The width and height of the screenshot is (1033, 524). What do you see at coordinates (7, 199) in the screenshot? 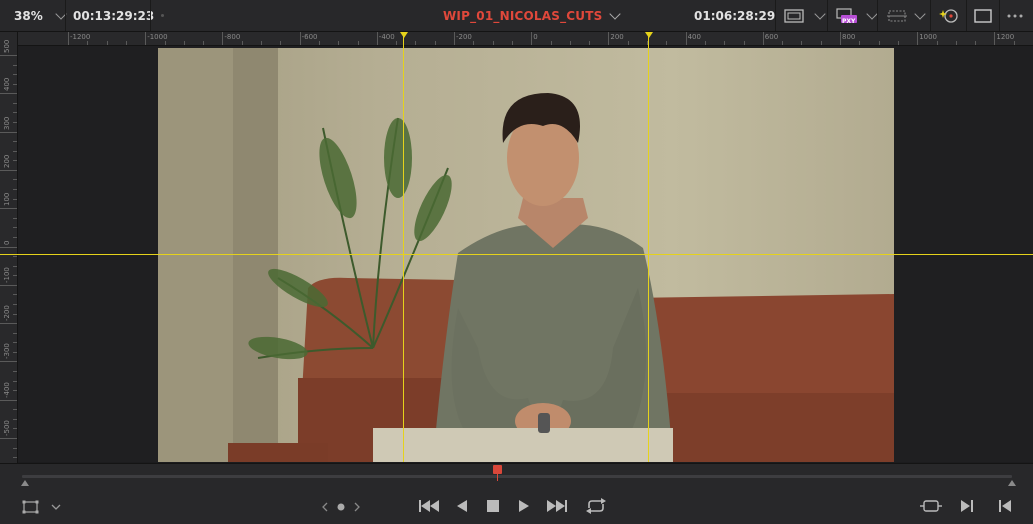
I see `ruler-label: 100` at bounding box center [7, 199].